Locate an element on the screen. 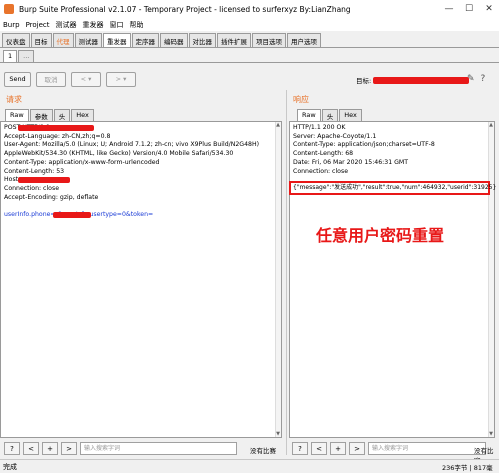  tab-repeater: 重发器 is located at coordinates (117, 40).